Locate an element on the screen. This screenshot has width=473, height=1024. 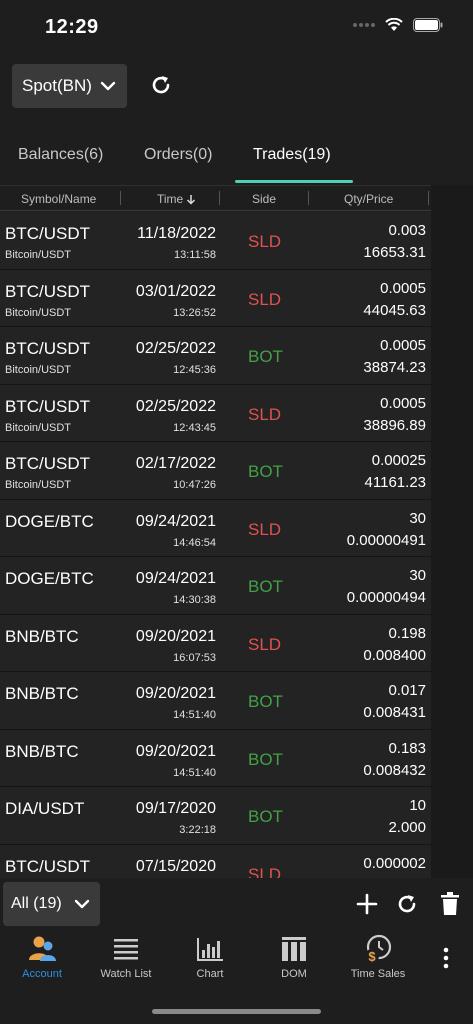
trade-time: 16:07:53 is located at coordinates (194, 657).